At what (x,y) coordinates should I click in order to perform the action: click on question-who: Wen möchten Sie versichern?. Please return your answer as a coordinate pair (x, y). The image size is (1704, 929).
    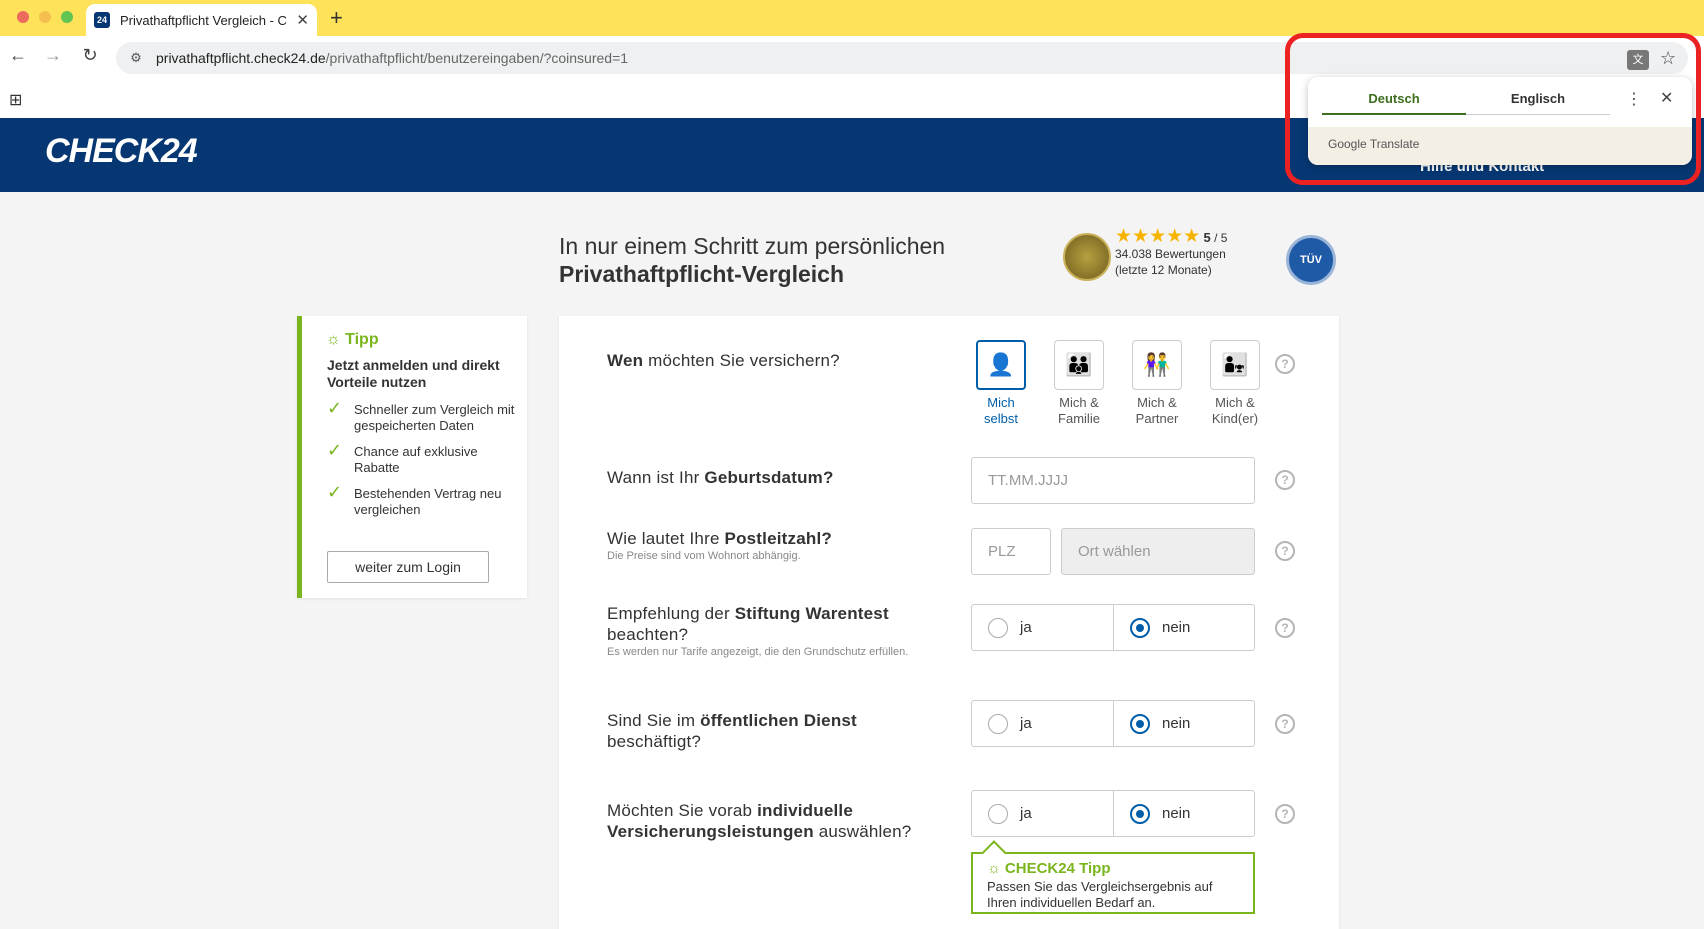
    Looking at the image, I should click on (723, 360).